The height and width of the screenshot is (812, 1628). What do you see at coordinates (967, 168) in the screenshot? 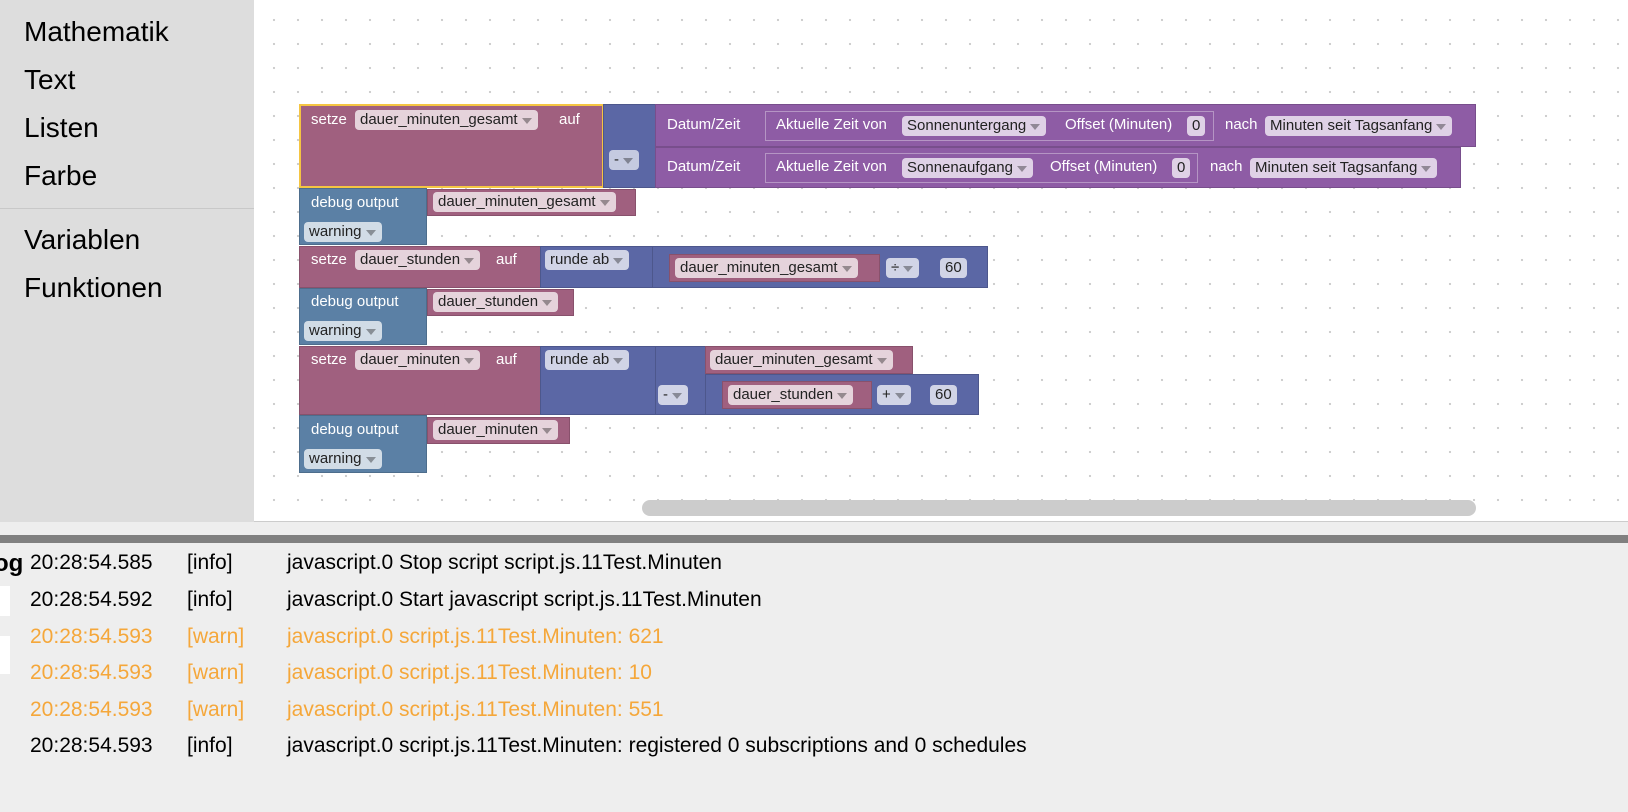
I see `sun-event-dropdown: Sonnenaufgang` at bounding box center [967, 168].